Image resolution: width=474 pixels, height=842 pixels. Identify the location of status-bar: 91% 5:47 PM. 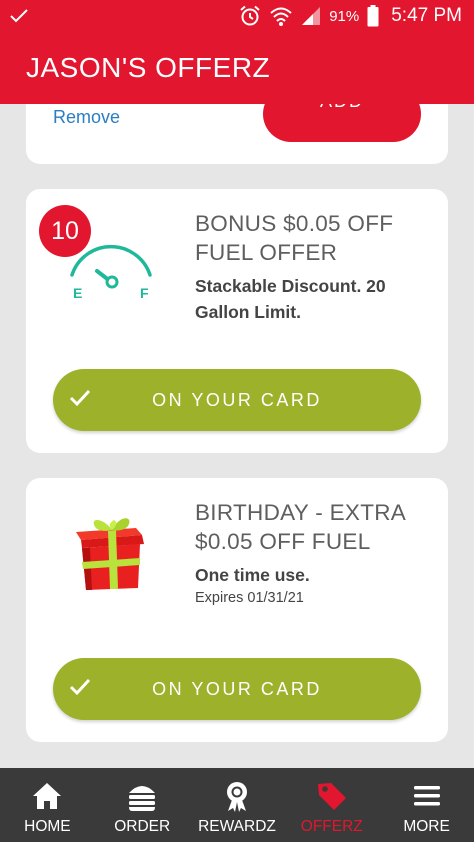
(237, 16).